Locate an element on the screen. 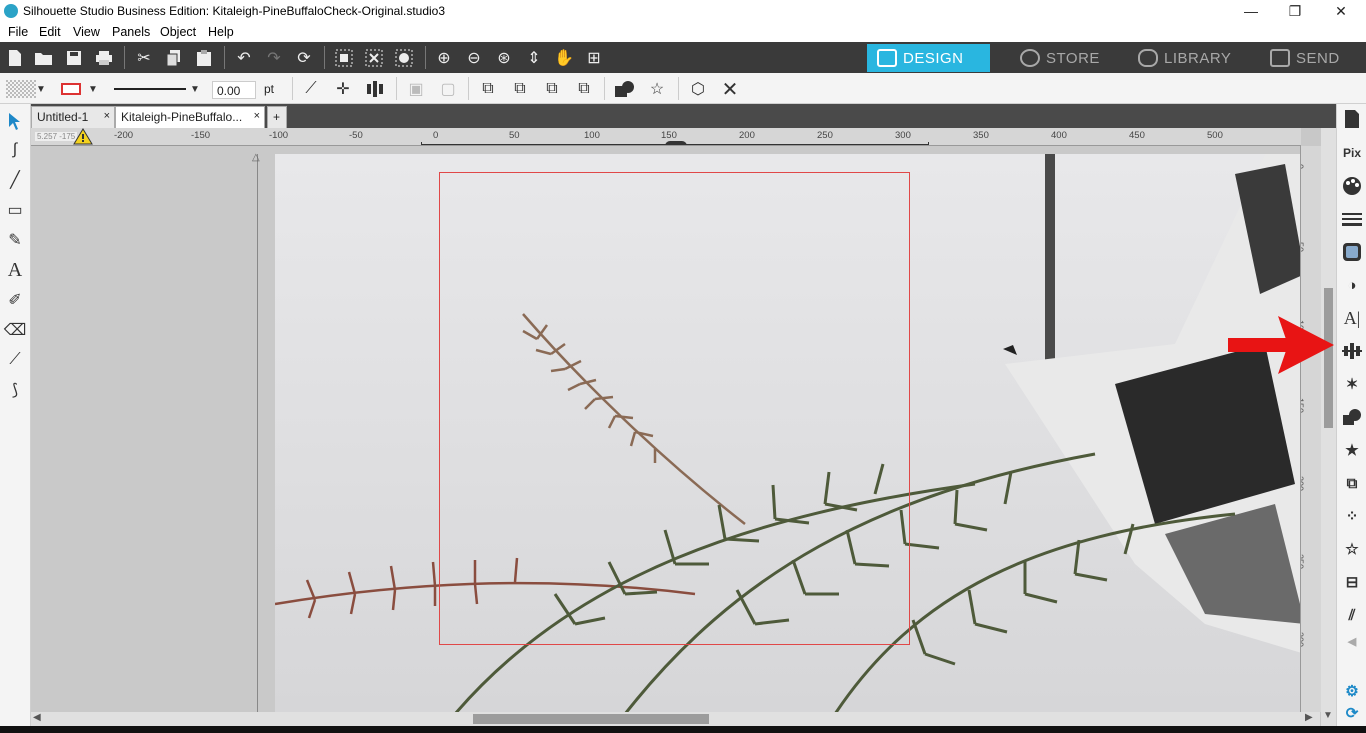  modify-shape-icon is located at coordinates (625, 89).